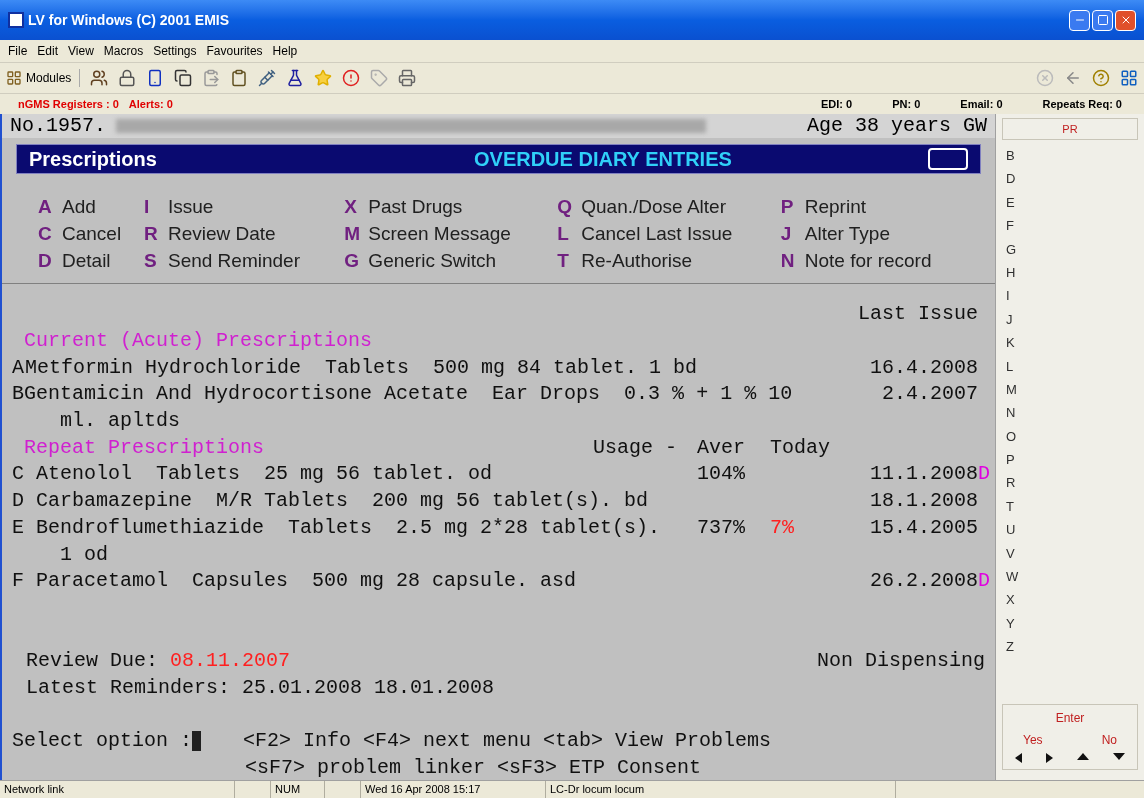 The height and width of the screenshot is (798, 1144). What do you see at coordinates (432, 261) in the screenshot?
I see `option-label: Generic Switch` at bounding box center [432, 261].